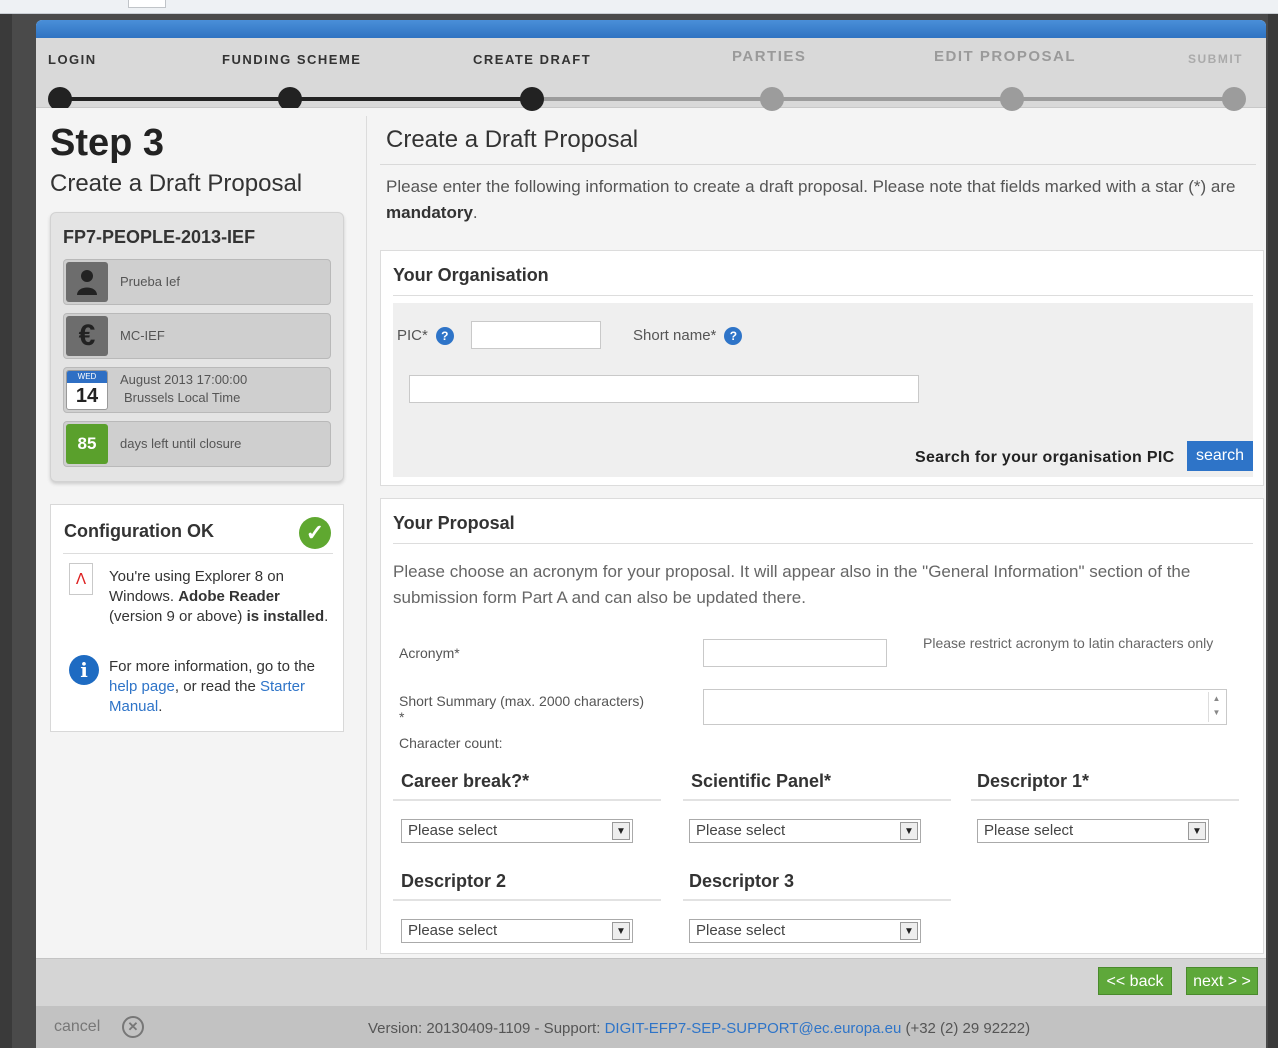 This screenshot has height=1048, width=1278. Describe the element at coordinates (522, 701) in the screenshot. I see `summary-label: Short Summary (max. 2000 characters)` at that location.